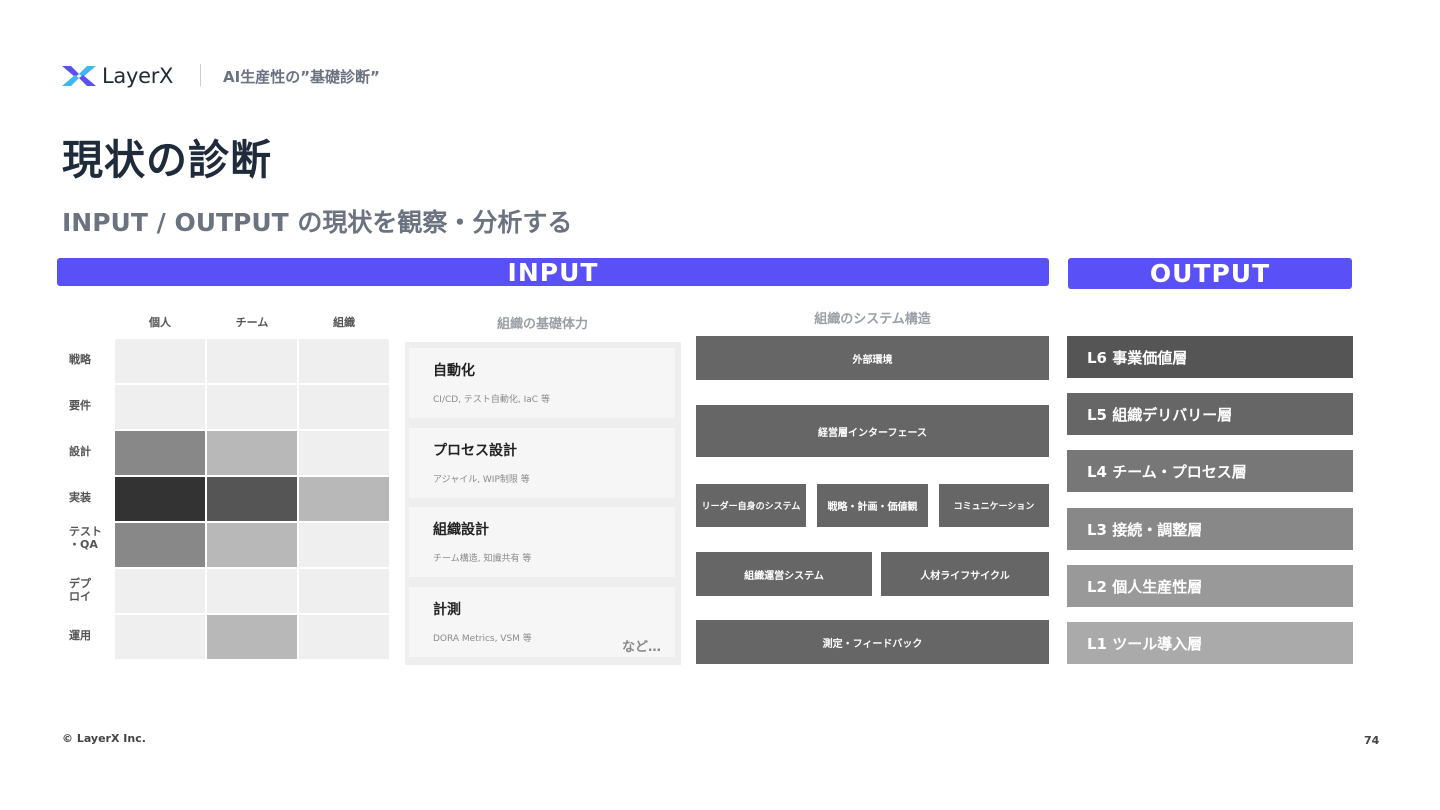 The width and height of the screenshot is (1440, 810). Describe the element at coordinates (344, 322) in the screenshot. I see `matrix-column-header: 組織` at that location.